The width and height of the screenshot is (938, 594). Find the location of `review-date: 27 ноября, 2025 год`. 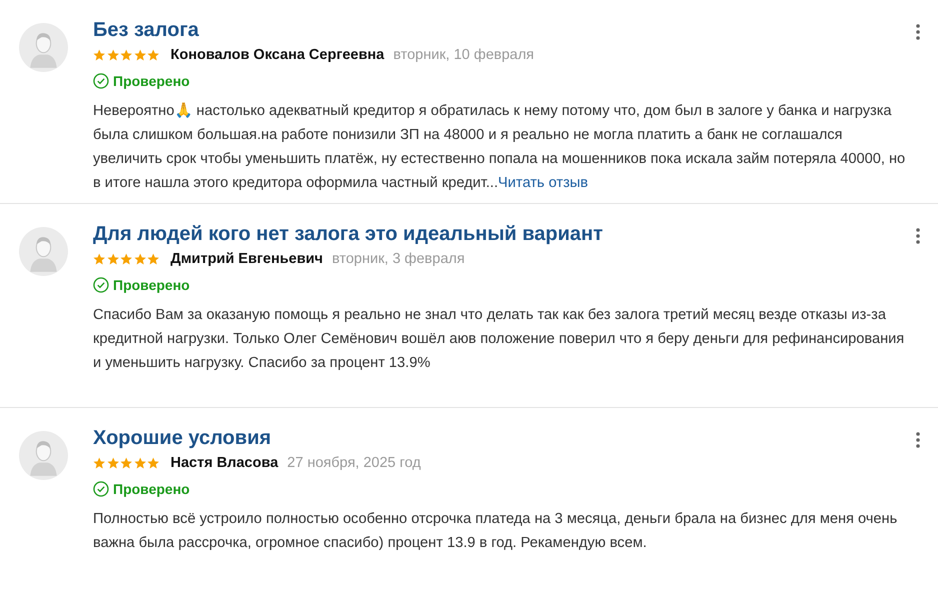

review-date: 27 ноября, 2025 год is located at coordinates (354, 463).